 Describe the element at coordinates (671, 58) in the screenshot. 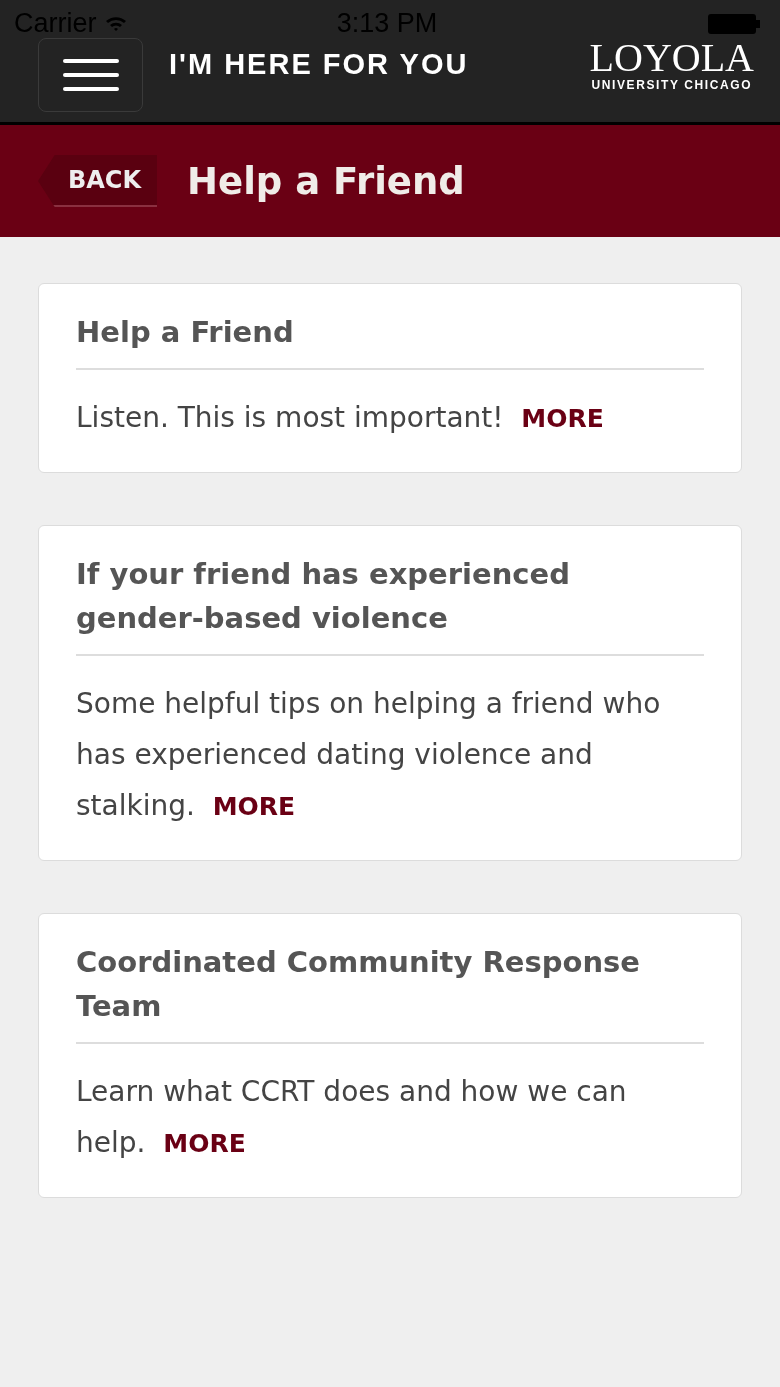

I see `logo-wordmark: LOYOLA` at that location.